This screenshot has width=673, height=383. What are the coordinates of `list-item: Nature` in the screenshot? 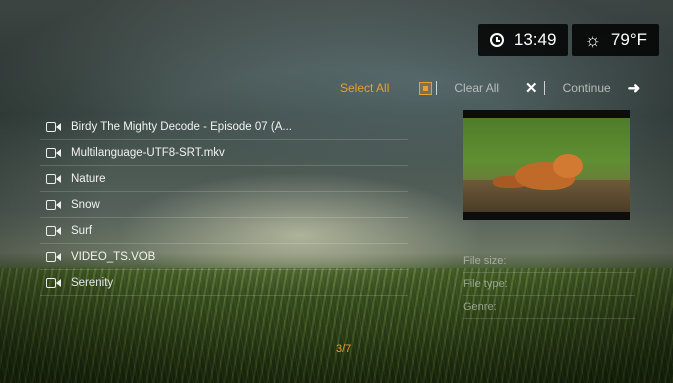 It's located at (224, 179).